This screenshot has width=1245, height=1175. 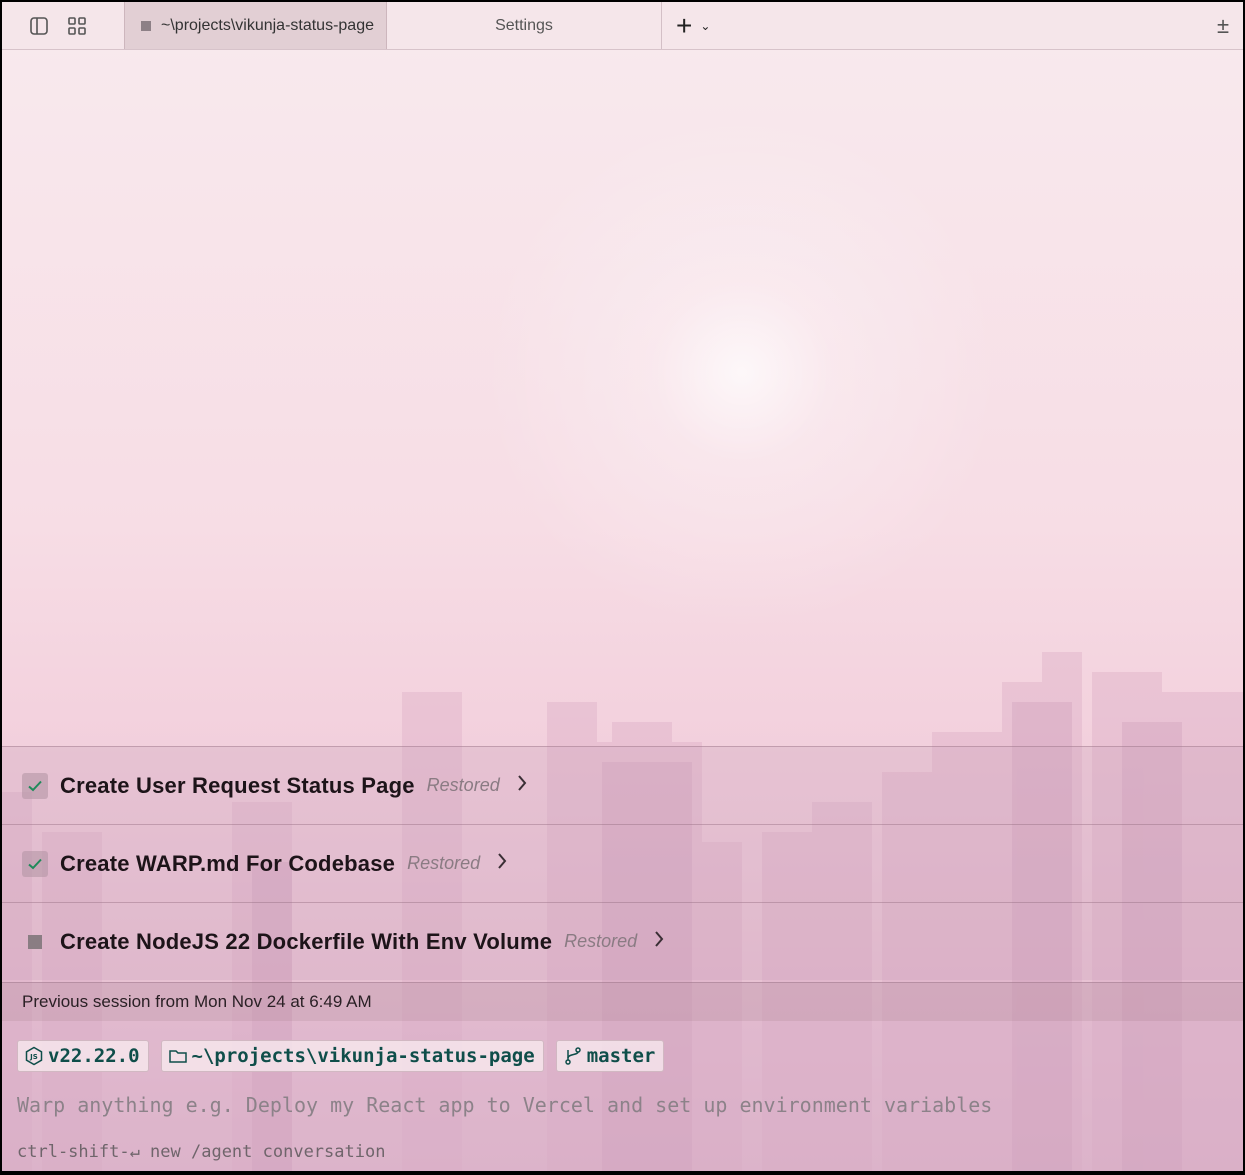 I want to click on nodejs-icon: JS, so click(x=34, y=1056).